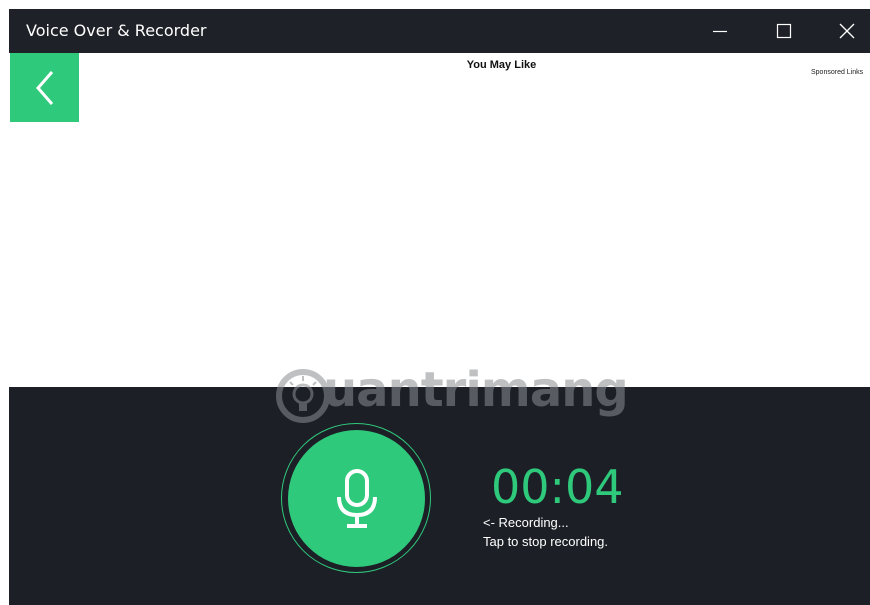 This screenshot has height=605, width=870. Describe the element at coordinates (837, 72) in the screenshot. I see `sponsored-links-label: Sponsored Links` at that location.